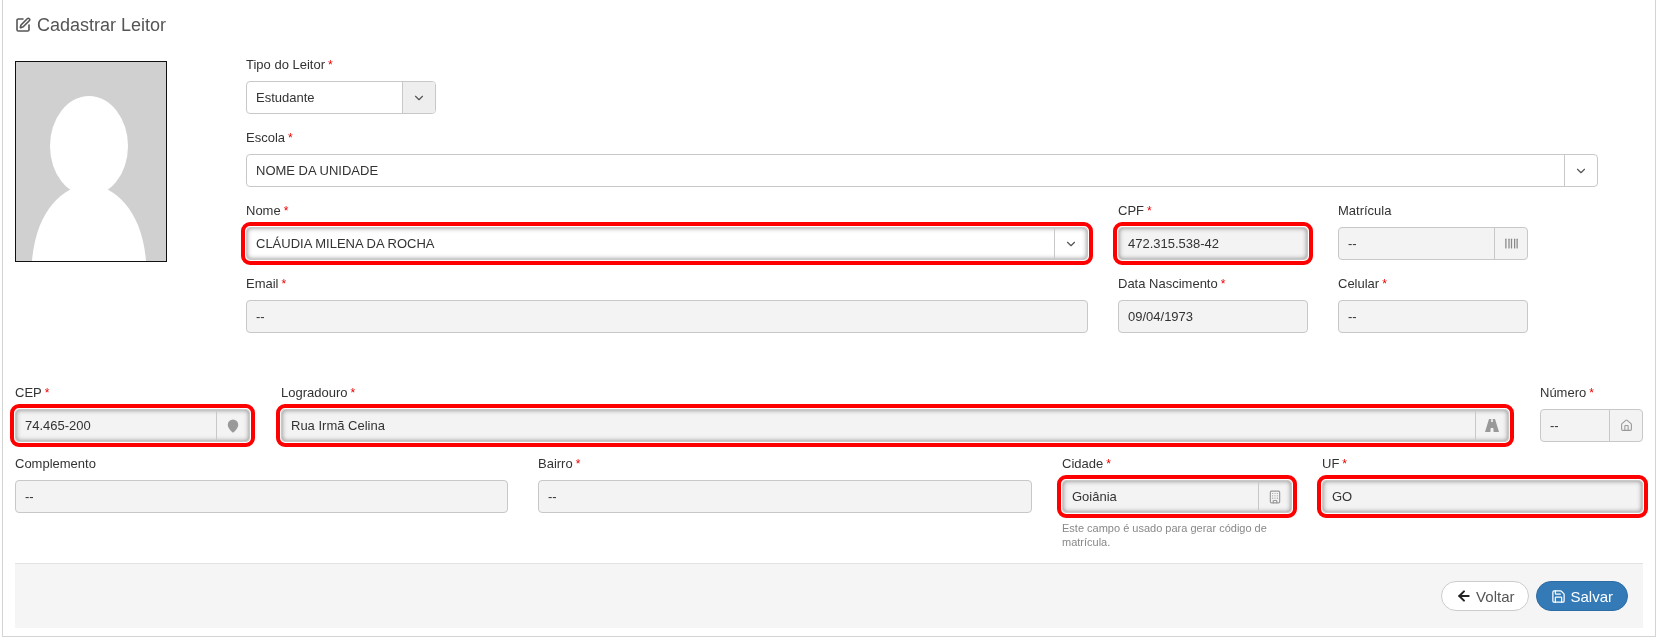 The height and width of the screenshot is (641, 1660). I want to click on home-icon, so click(1626, 425).